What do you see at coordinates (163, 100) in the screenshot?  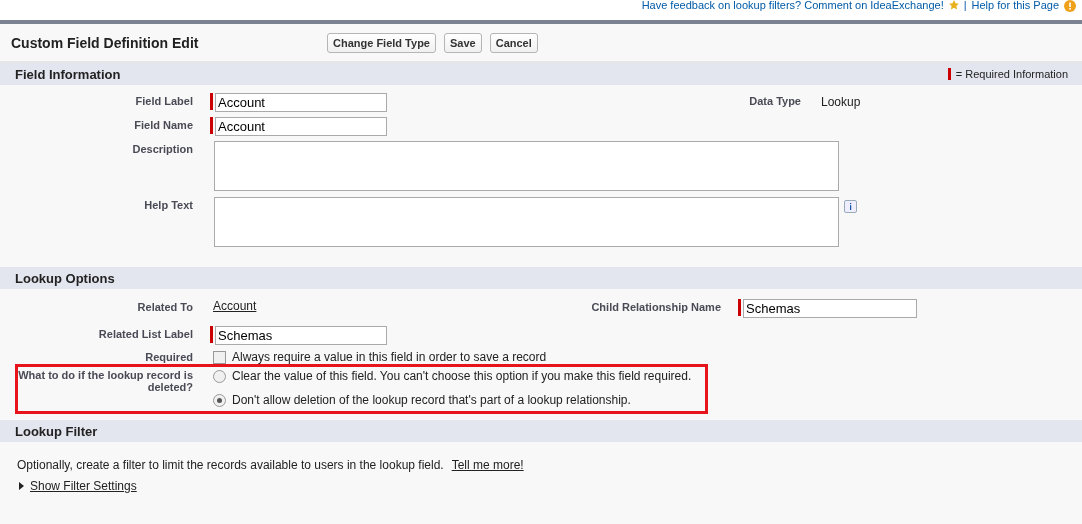 I see `field-label: Field Label` at bounding box center [163, 100].